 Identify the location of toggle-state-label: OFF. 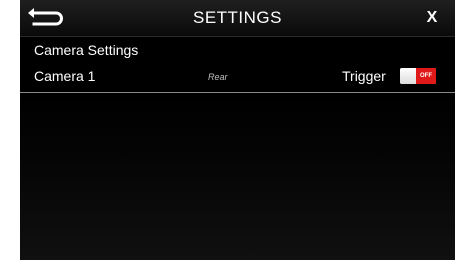
(426, 76).